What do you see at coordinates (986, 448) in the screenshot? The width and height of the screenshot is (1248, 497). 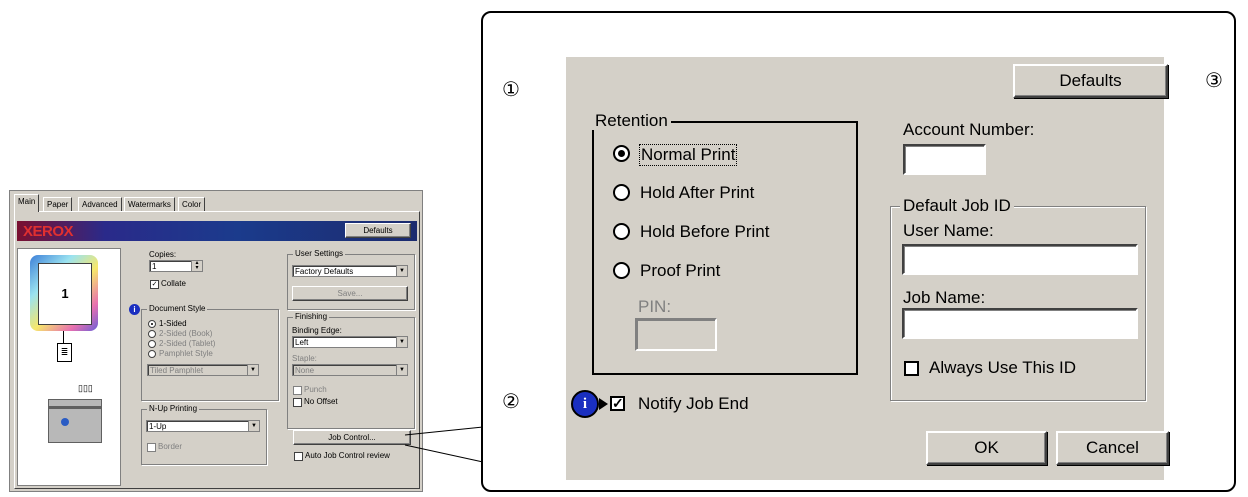 I see `ok-button: OK` at bounding box center [986, 448].